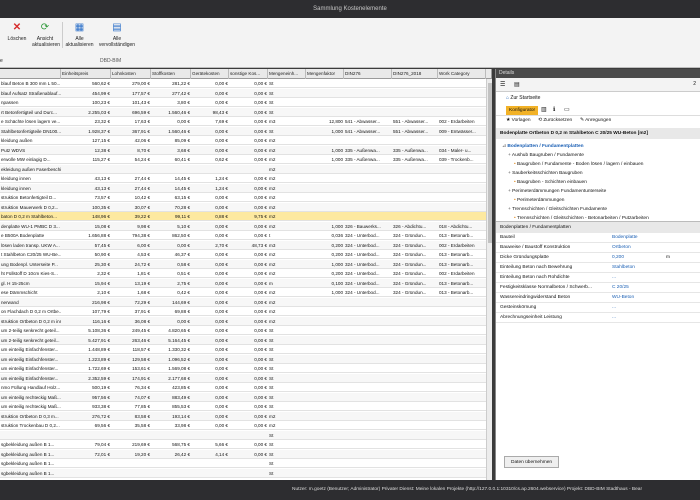  I want to click on start-link: ⌂ Zur Startseite, so click(598, 98).